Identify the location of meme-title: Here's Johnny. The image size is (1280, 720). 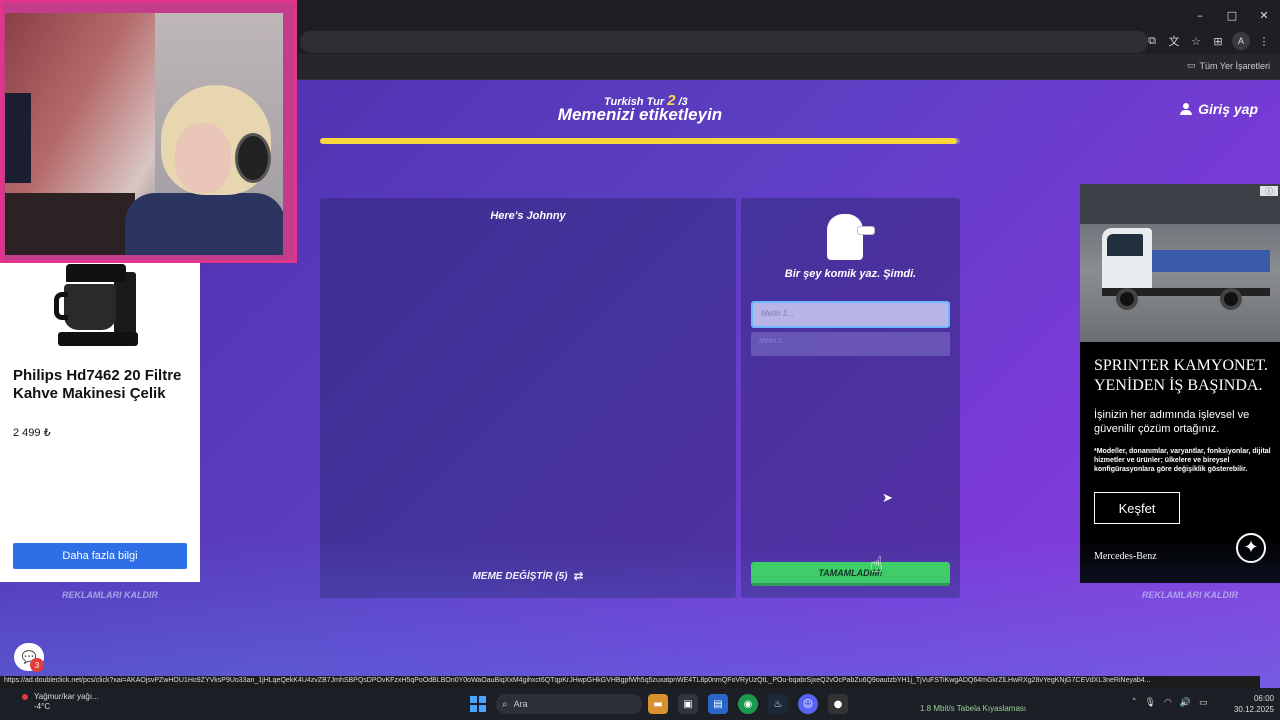
(528, 216).